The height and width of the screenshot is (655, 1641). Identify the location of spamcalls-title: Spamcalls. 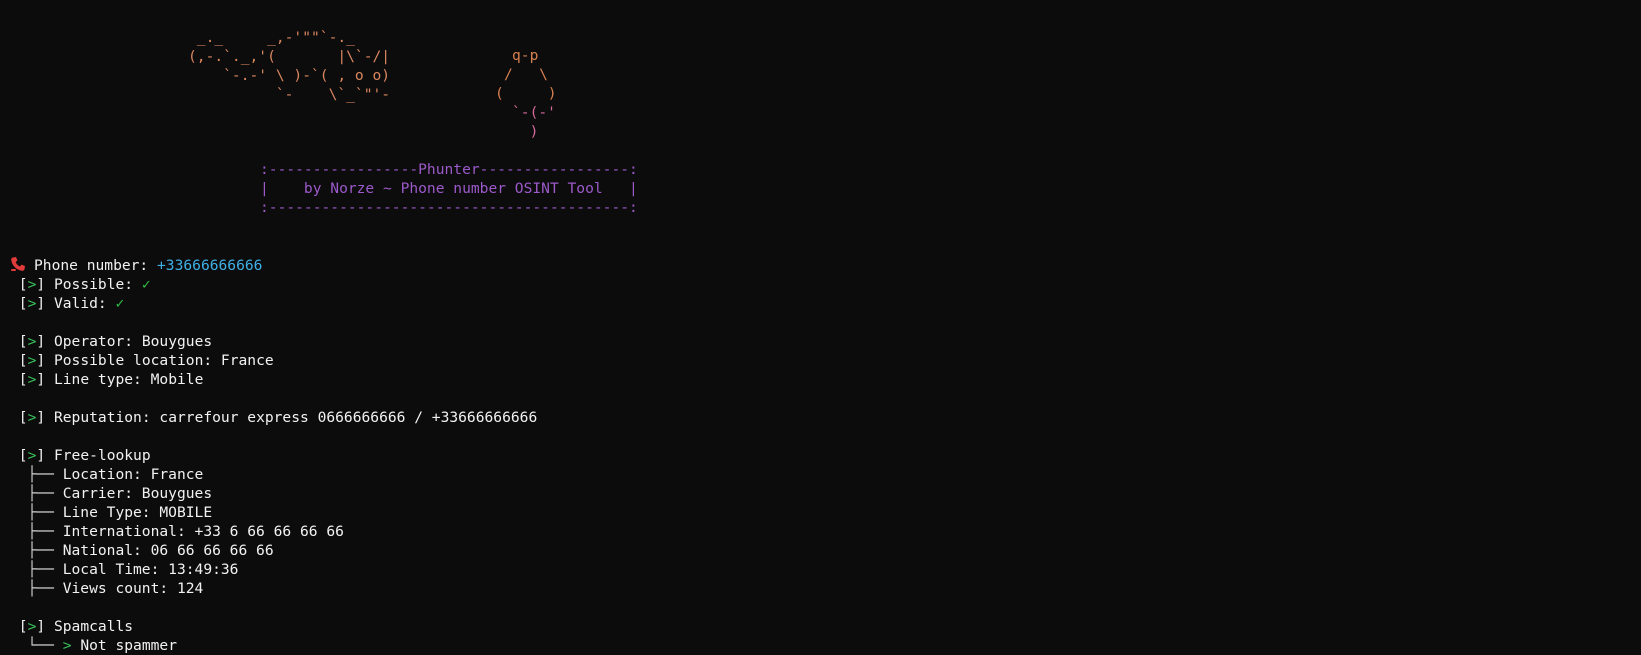
(93, 626).